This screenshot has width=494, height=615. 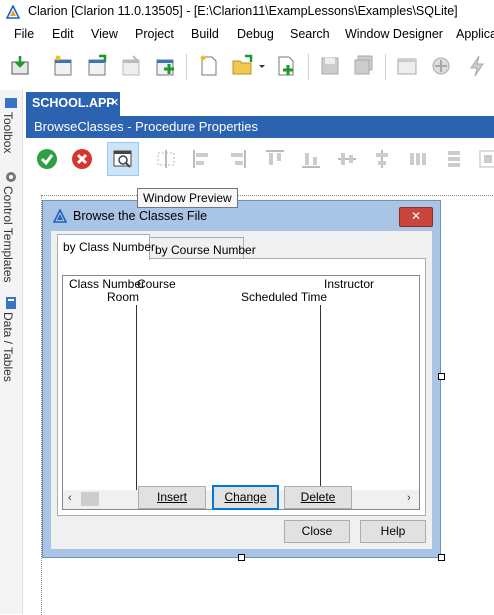 What do you see at coordinates (243, 66) in the screenshot?
I see `open-folder-icon` at bounding box center [243, 66].